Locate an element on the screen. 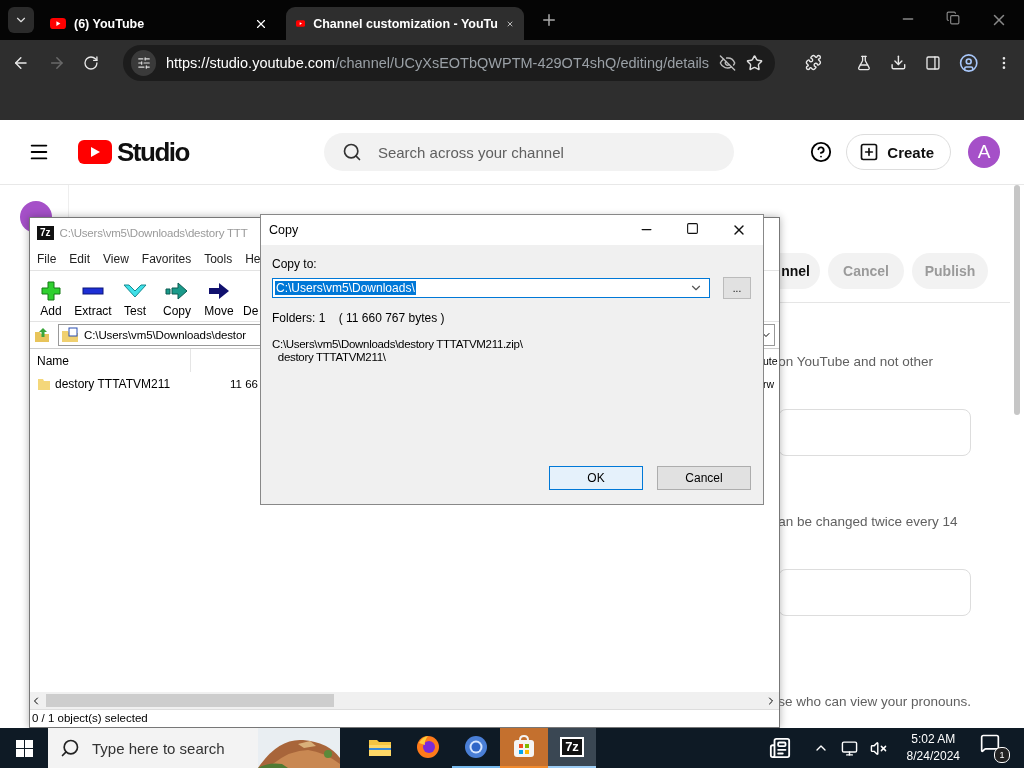 The width and height of the screenshot is (1024, 768). file-size: 11 66 is located at coordinates (244, 383).